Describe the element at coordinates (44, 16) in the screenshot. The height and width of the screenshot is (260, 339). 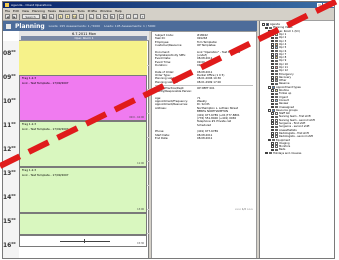
I see `calendar-icon: ▦` at that location.